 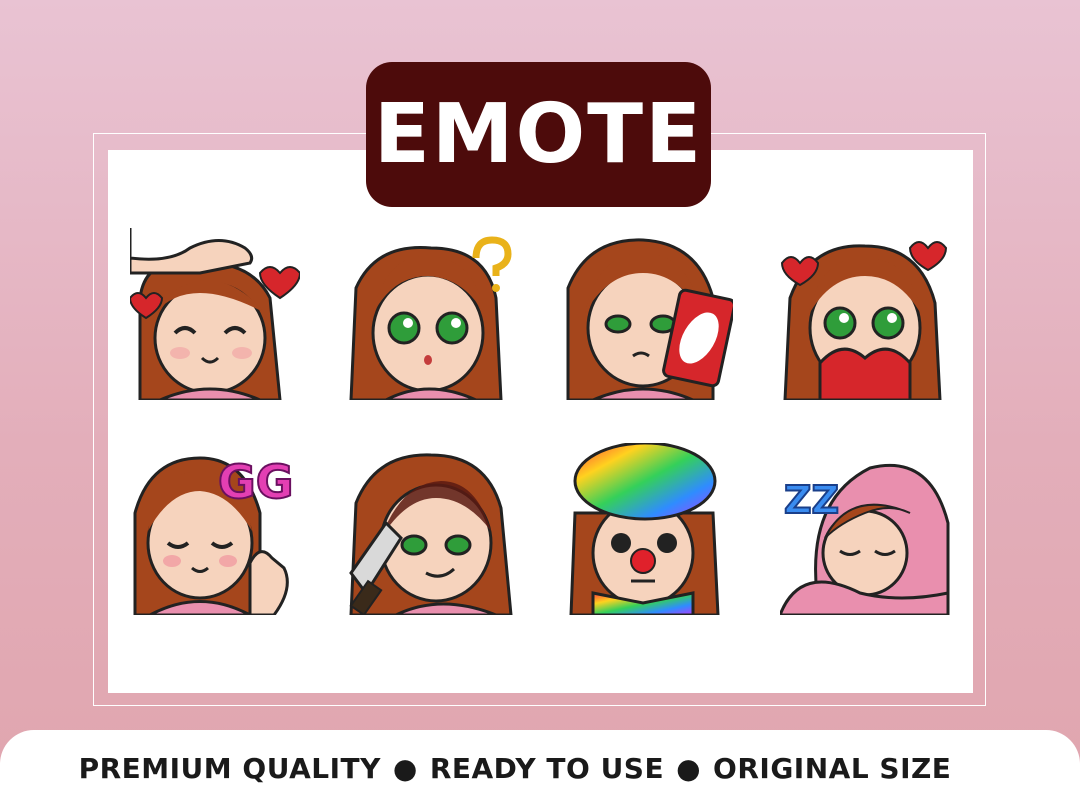 What do you see at coordinates (865, 314) in the screenshot?
I see `love-emote` at bounding box center [865, 314].